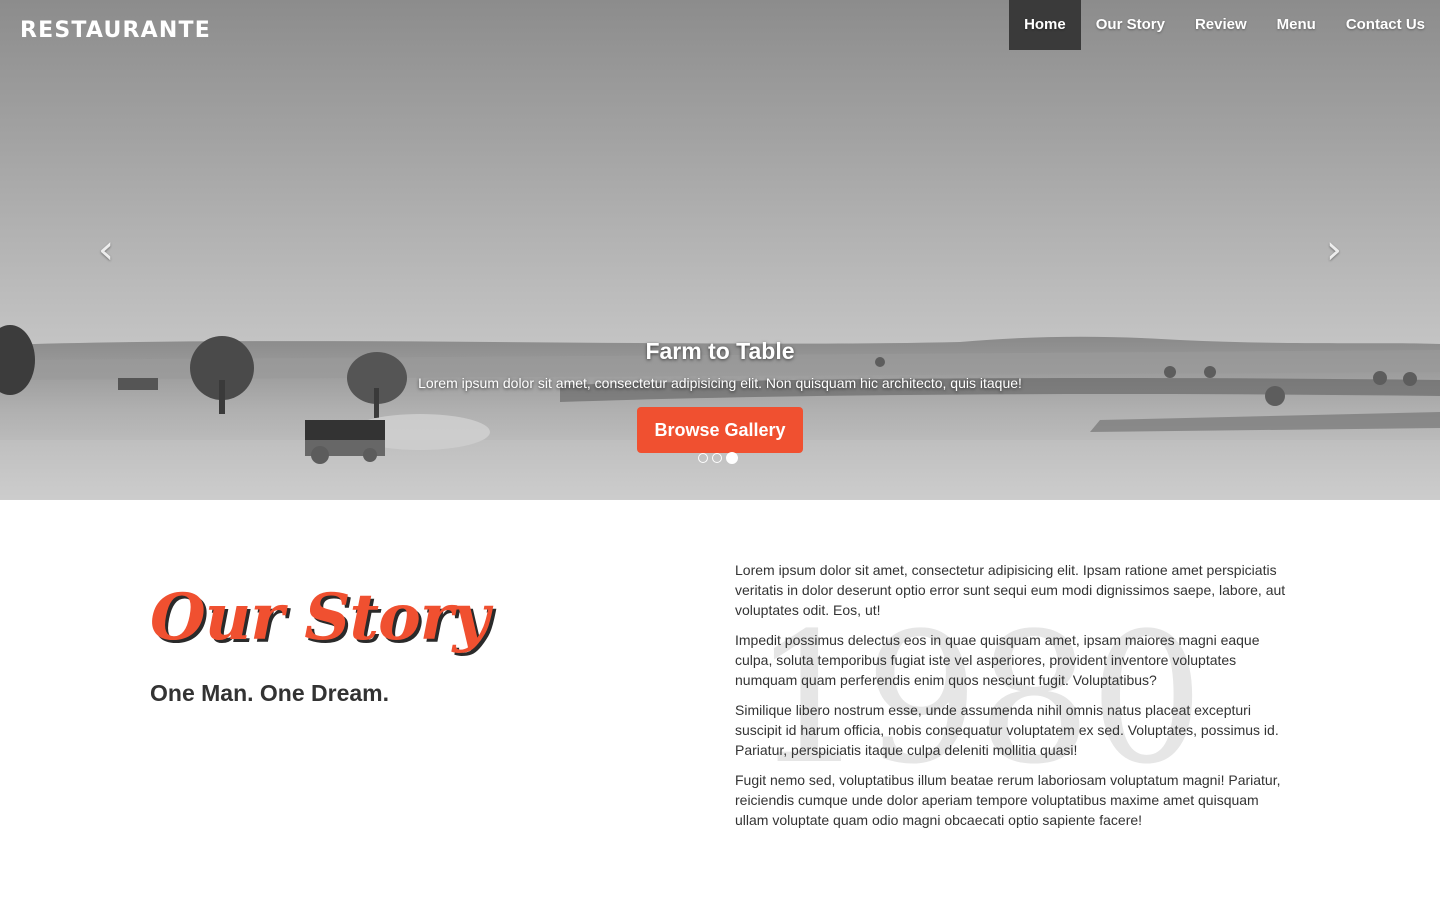  Describe the element at coordinates (720, 430) in the screenshot. I see `browse-gallery-button: Browse Gallery` at that location.